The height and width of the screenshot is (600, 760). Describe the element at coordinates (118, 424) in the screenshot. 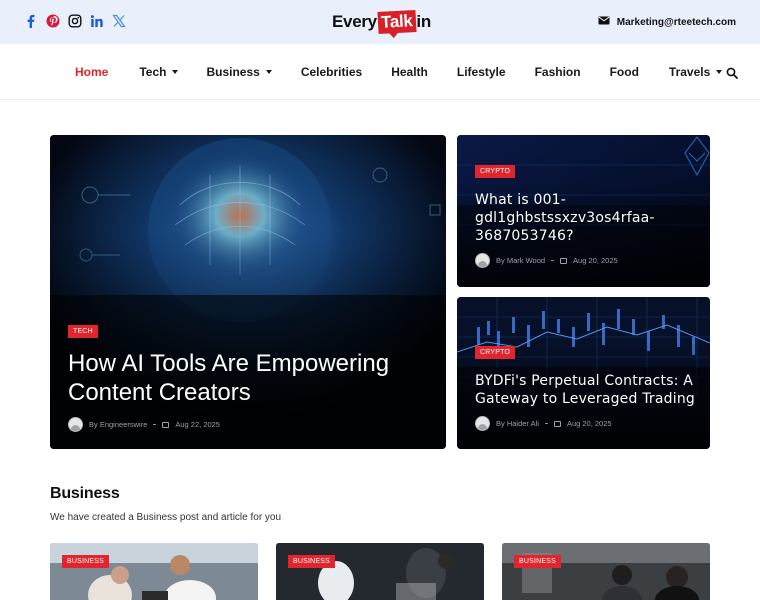

I see `author-name: By Engineerswire` at that location.